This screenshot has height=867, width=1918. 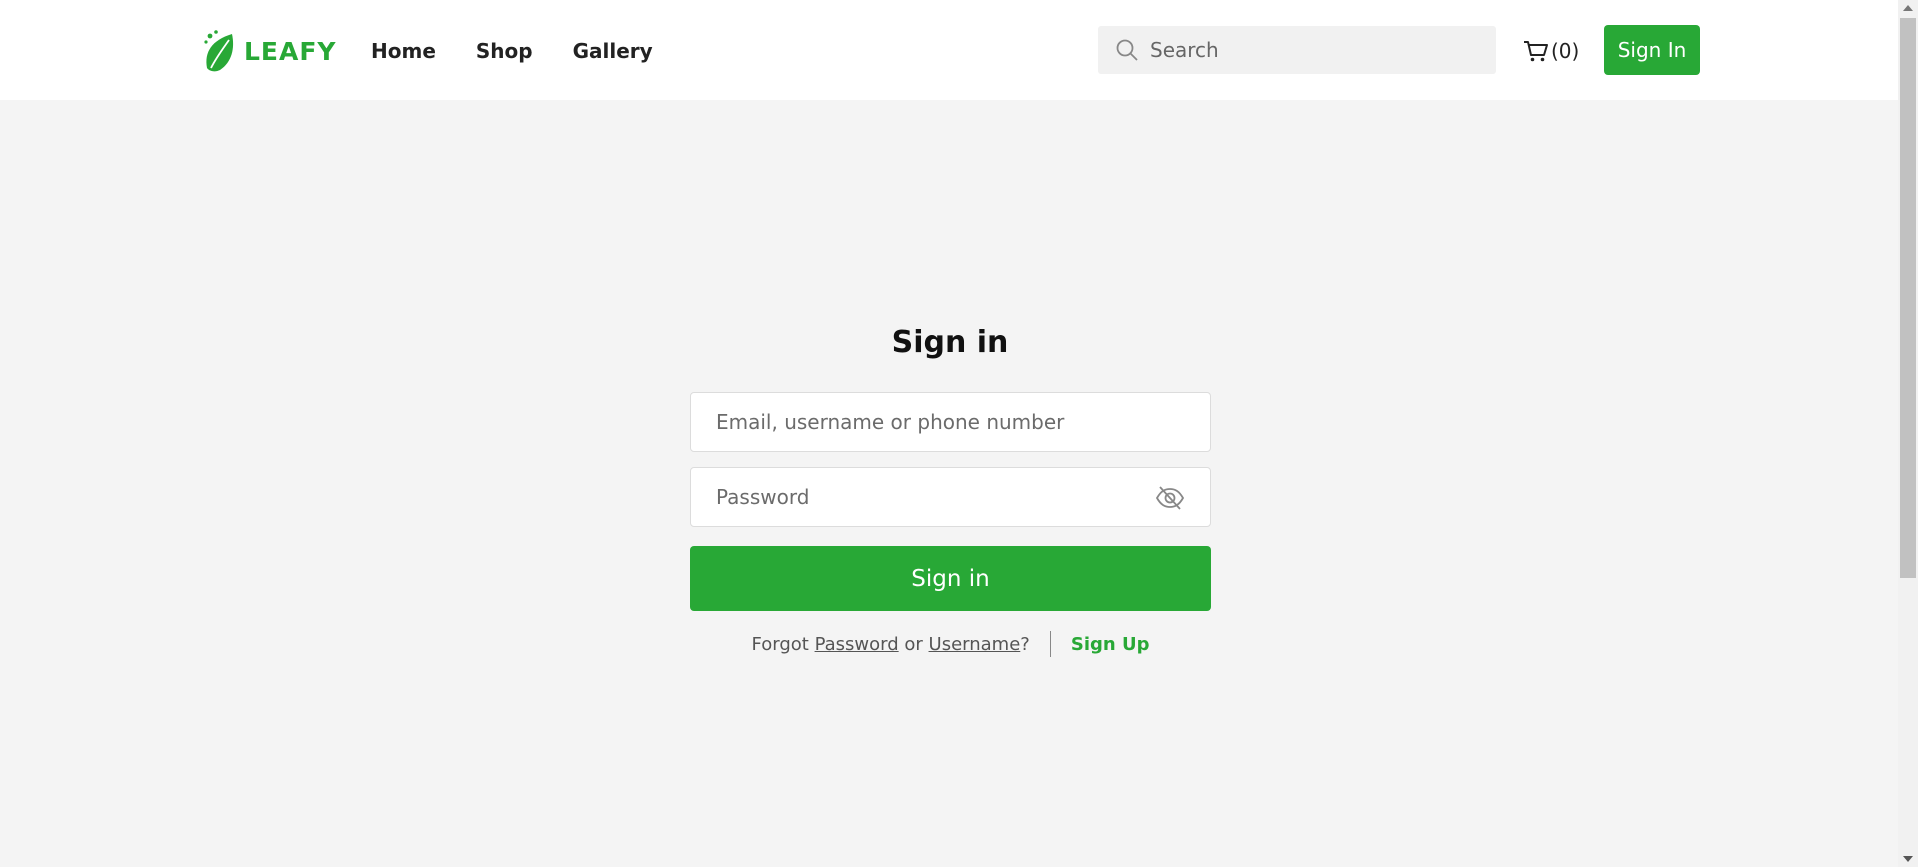 I want to click on brand-name: LEAFY, so click(x=290, y=51).